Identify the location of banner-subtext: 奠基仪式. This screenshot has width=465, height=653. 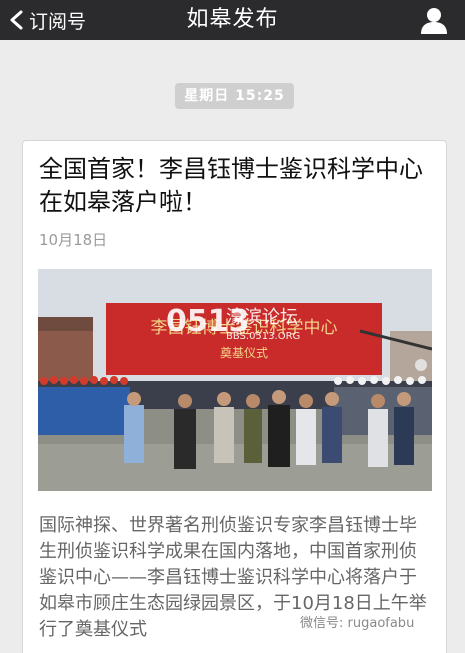
(244, 352).